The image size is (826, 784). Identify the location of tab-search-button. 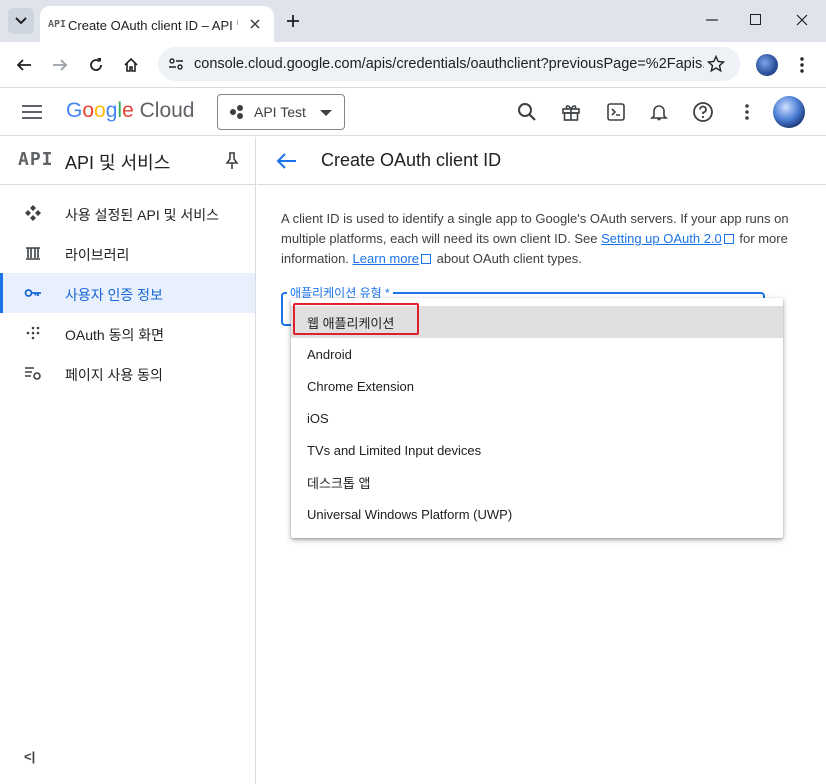
(21, 21).